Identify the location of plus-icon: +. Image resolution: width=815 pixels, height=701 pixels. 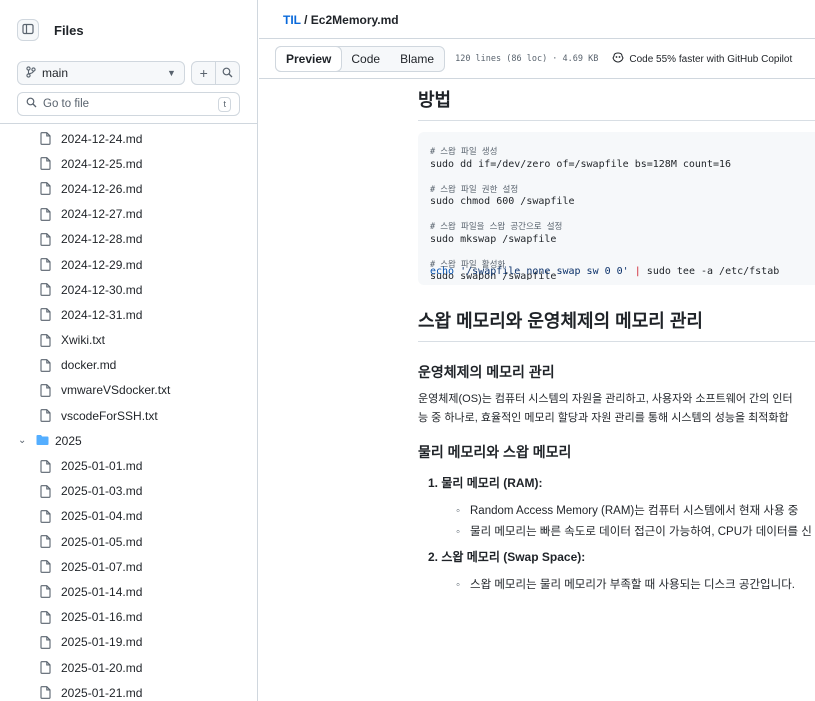
(203, 73).